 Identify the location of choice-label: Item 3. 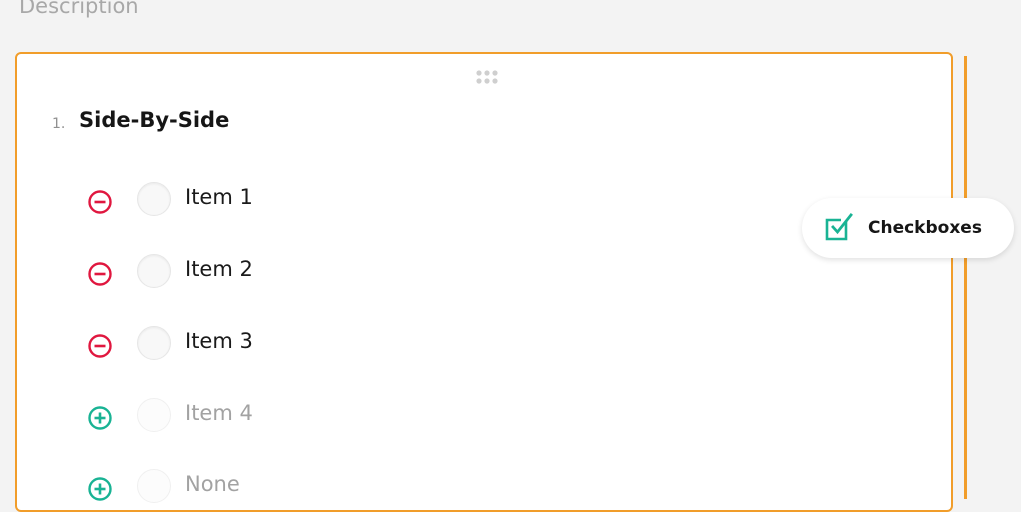
(219, 341).